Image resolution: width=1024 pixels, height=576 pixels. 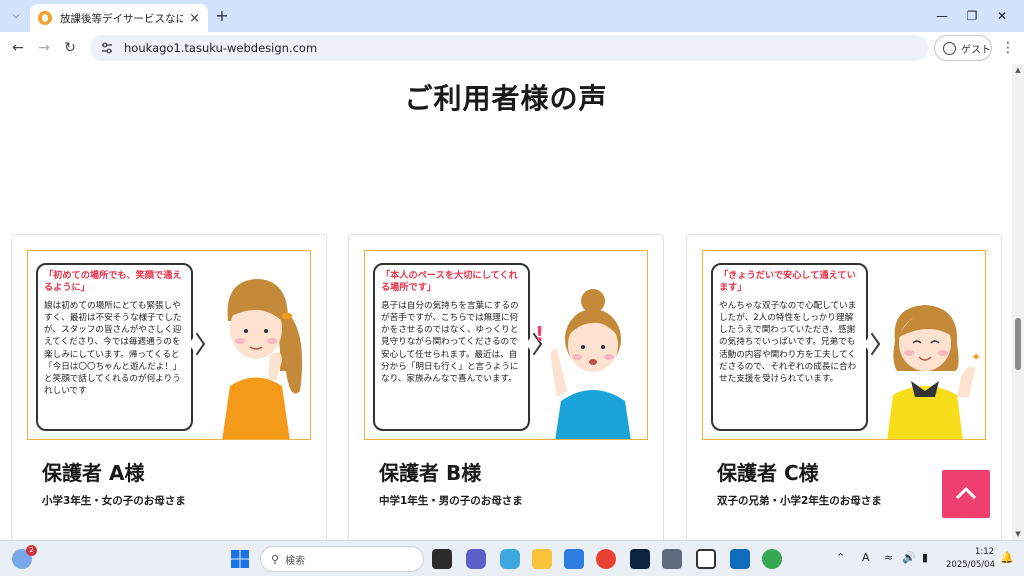 I want to click on taskbar-search-placeholder: 検索, so click(x=295, y=561).